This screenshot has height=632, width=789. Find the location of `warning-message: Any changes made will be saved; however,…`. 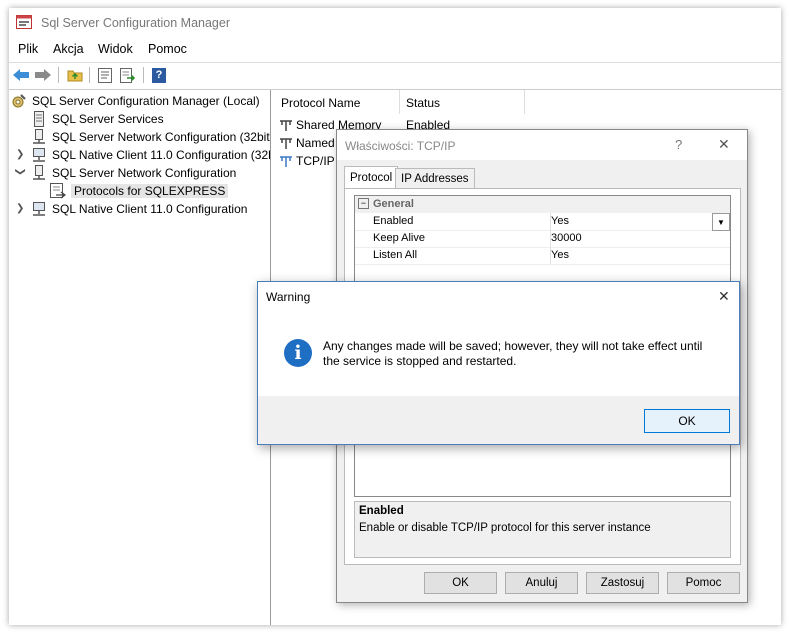

warning-message: Any changes made will be saved; however,… is located at coordinates (512, 354).